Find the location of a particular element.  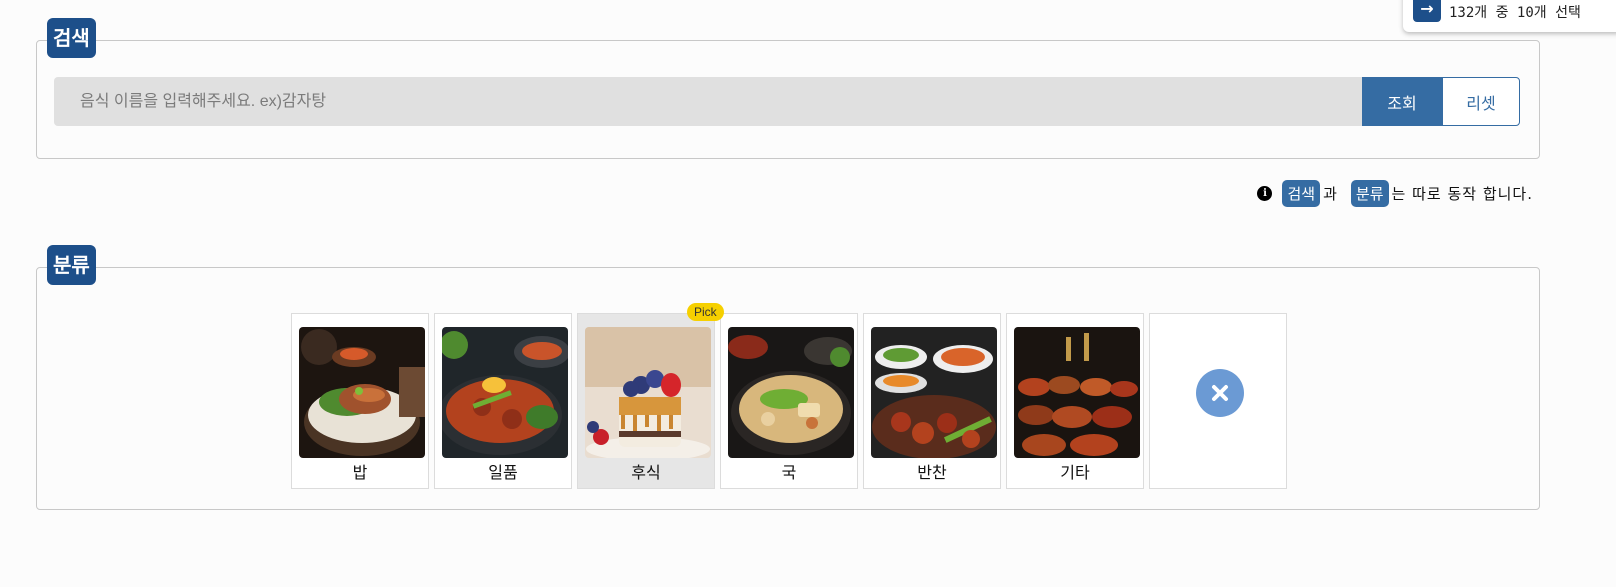

info-text-and: 과 is located at coordinates (1330, 193).